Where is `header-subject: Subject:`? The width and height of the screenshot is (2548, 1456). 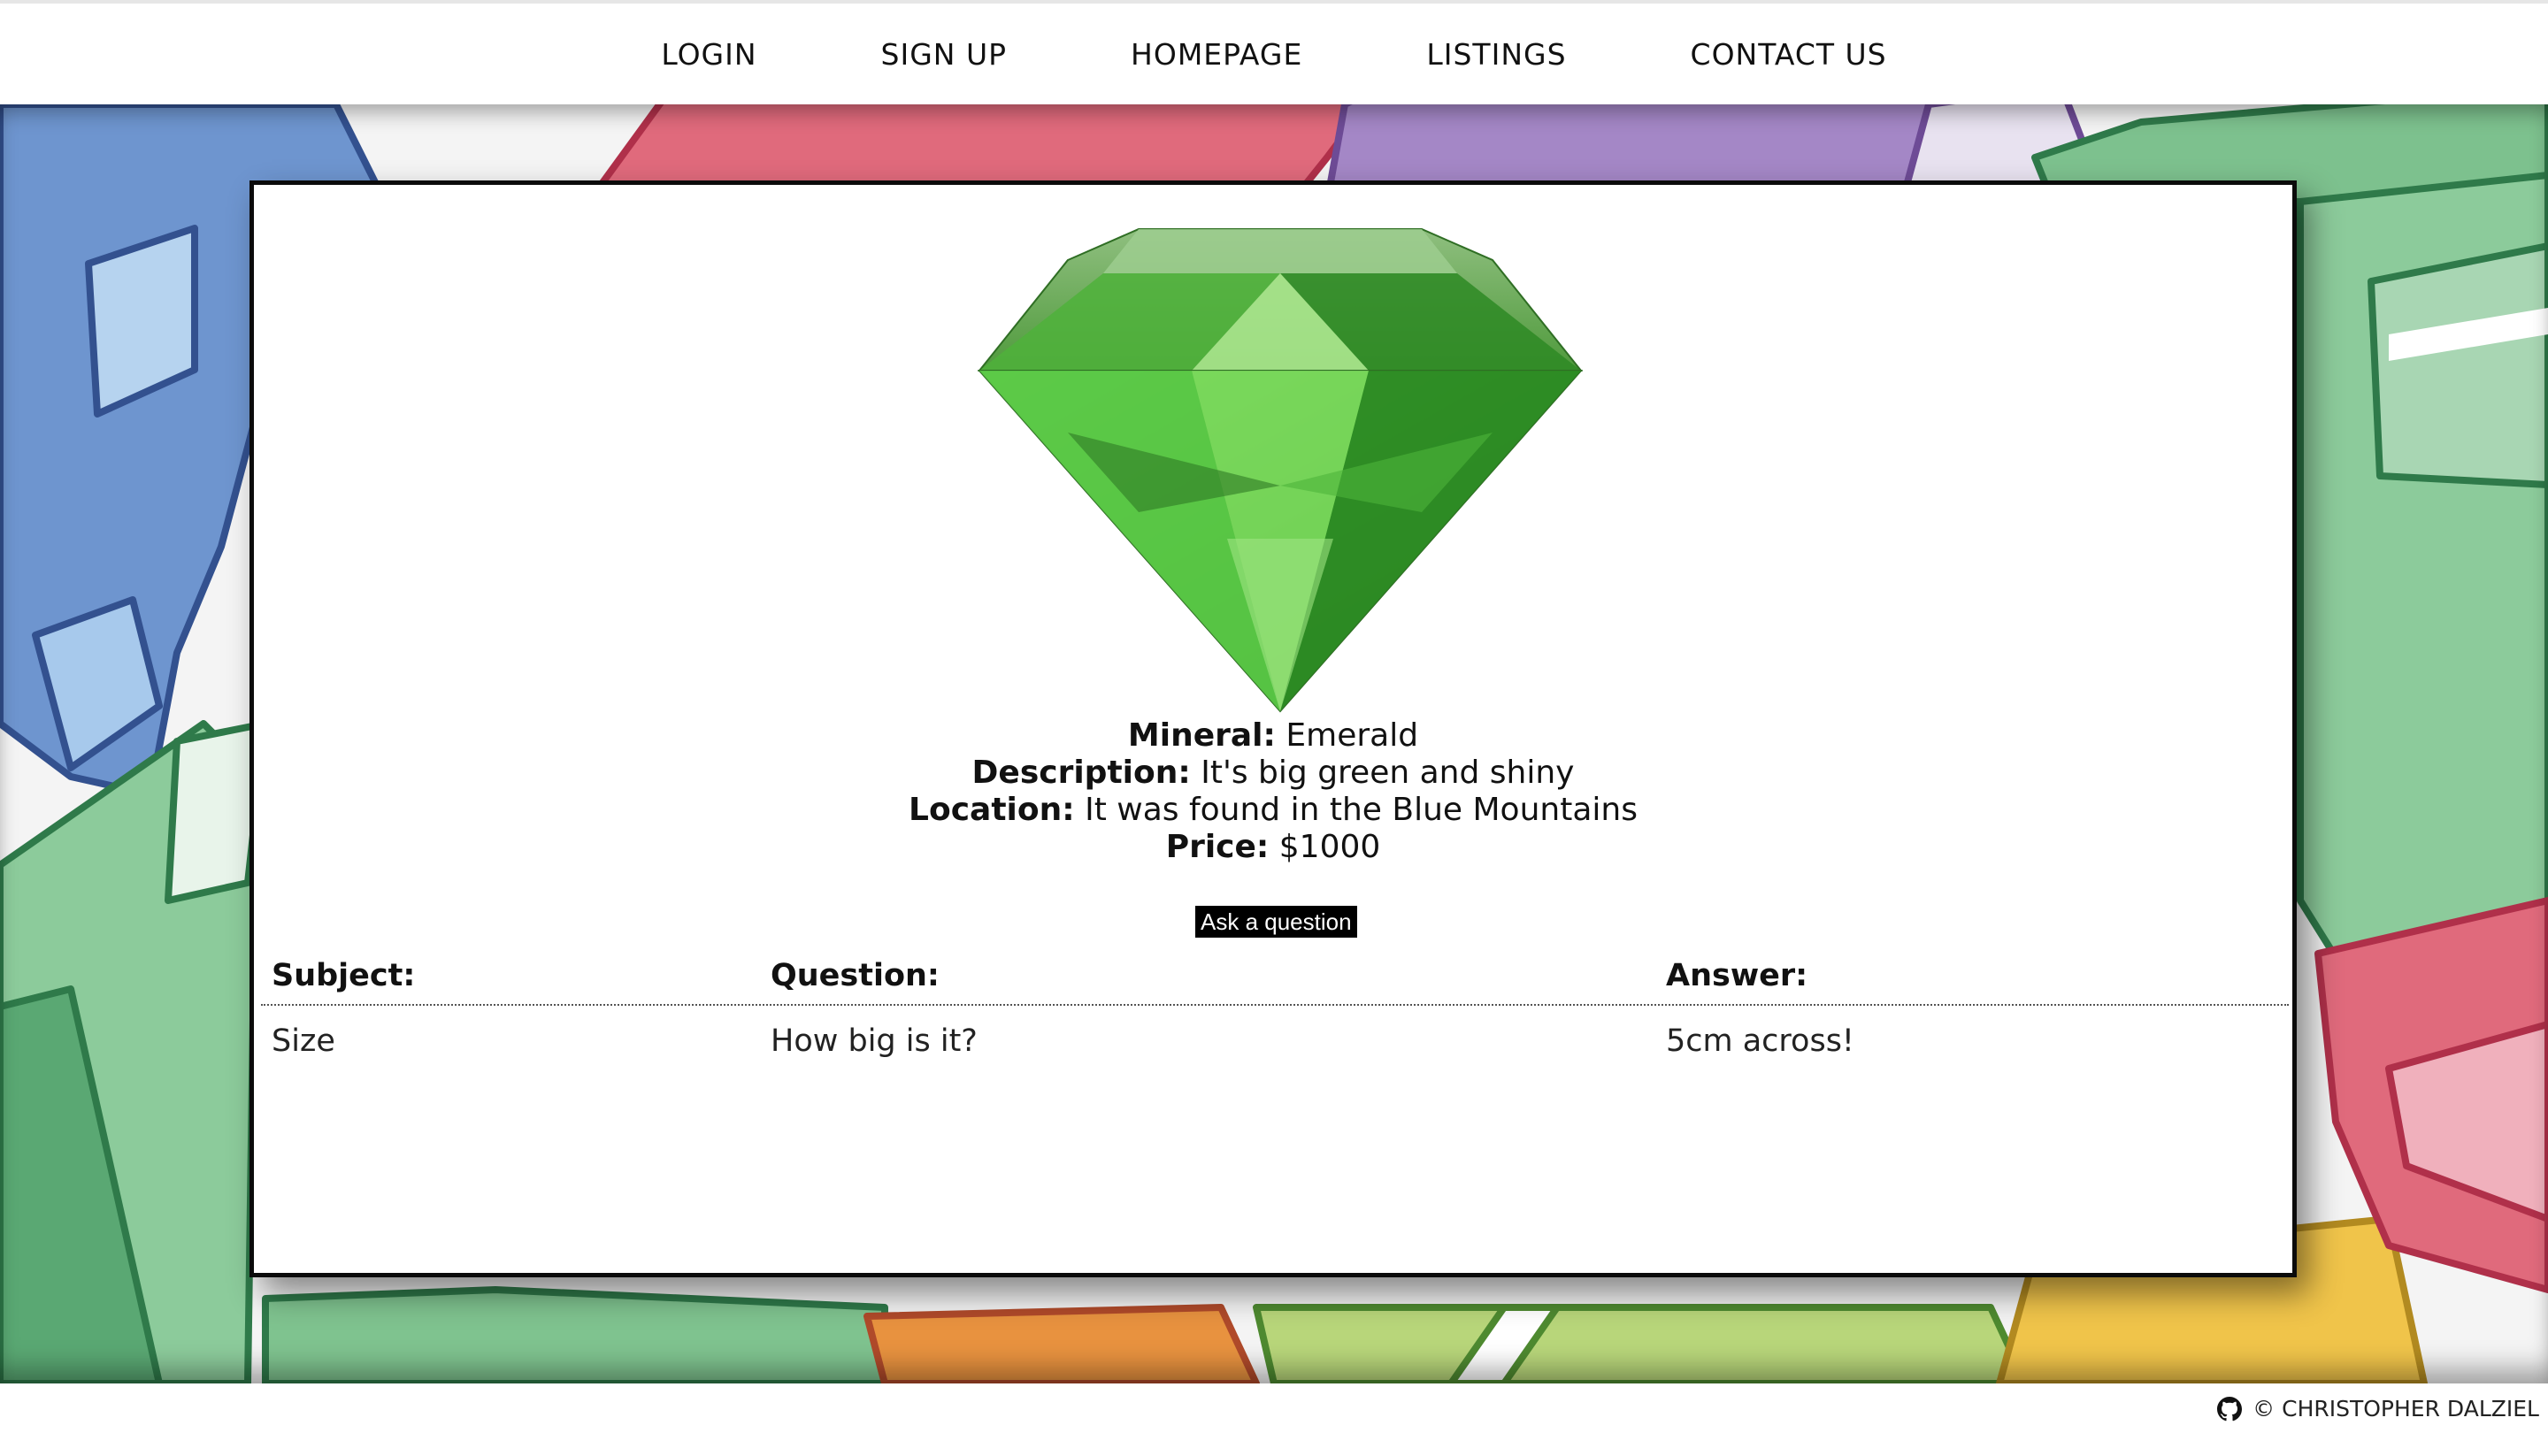
header-subject: Subject: is located at coordinates (344, 975).